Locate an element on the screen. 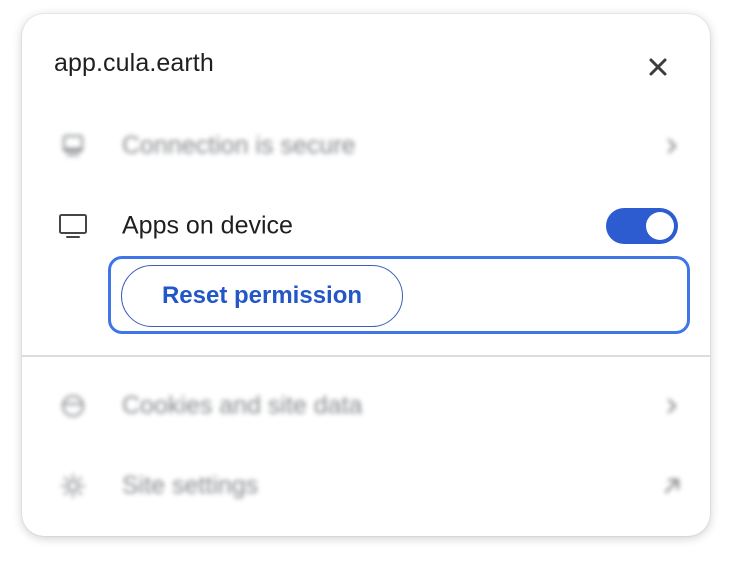 The height and width of the screenshot is (567, 732). site-settings-row: Site settings is located at coordinates (366, 486).